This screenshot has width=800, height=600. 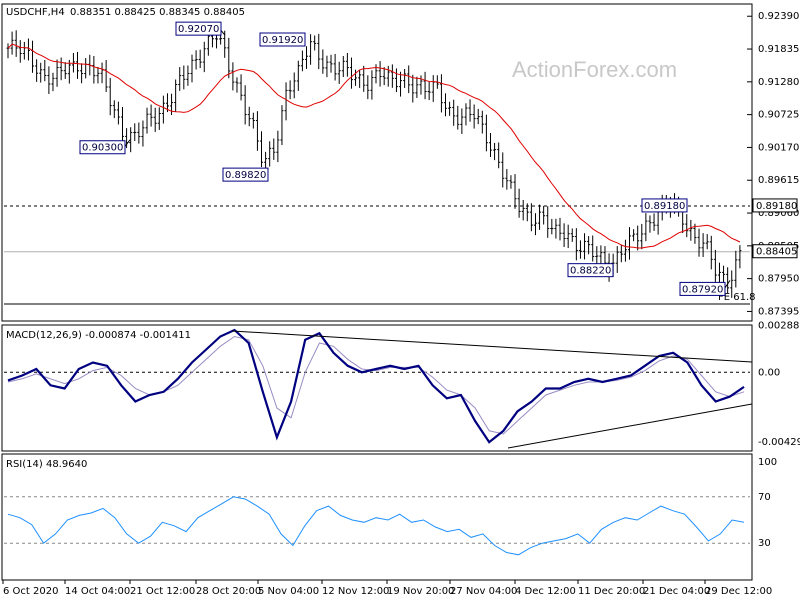 What do you see at coordinates (779, 442) in the screenshot?
I see `macd-tick-label: -0.004298` at bounding box center [779, 442].